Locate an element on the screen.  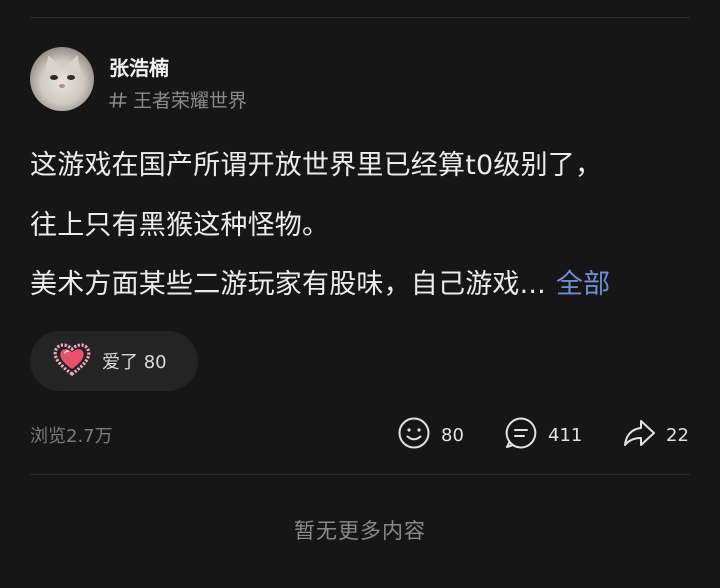
no-more-content: 暂无更多内容 is located at coordinates (360, 531).